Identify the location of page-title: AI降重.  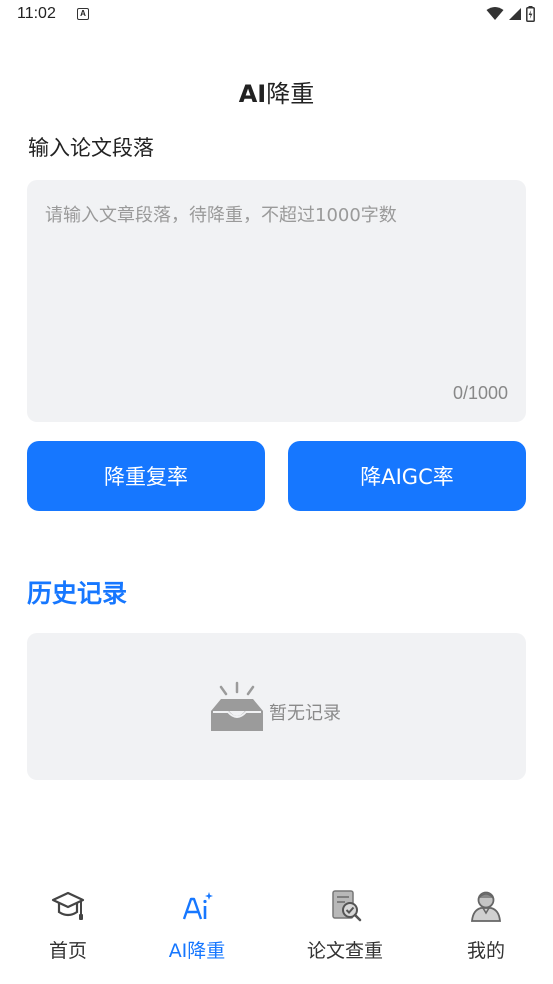
(276, 91).